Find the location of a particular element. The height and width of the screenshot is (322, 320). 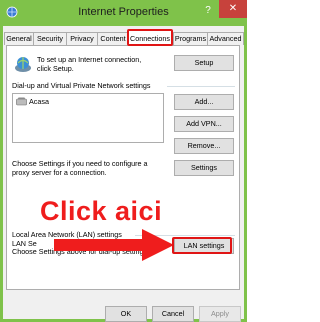

group-divider is located at coordinates (201, 86).